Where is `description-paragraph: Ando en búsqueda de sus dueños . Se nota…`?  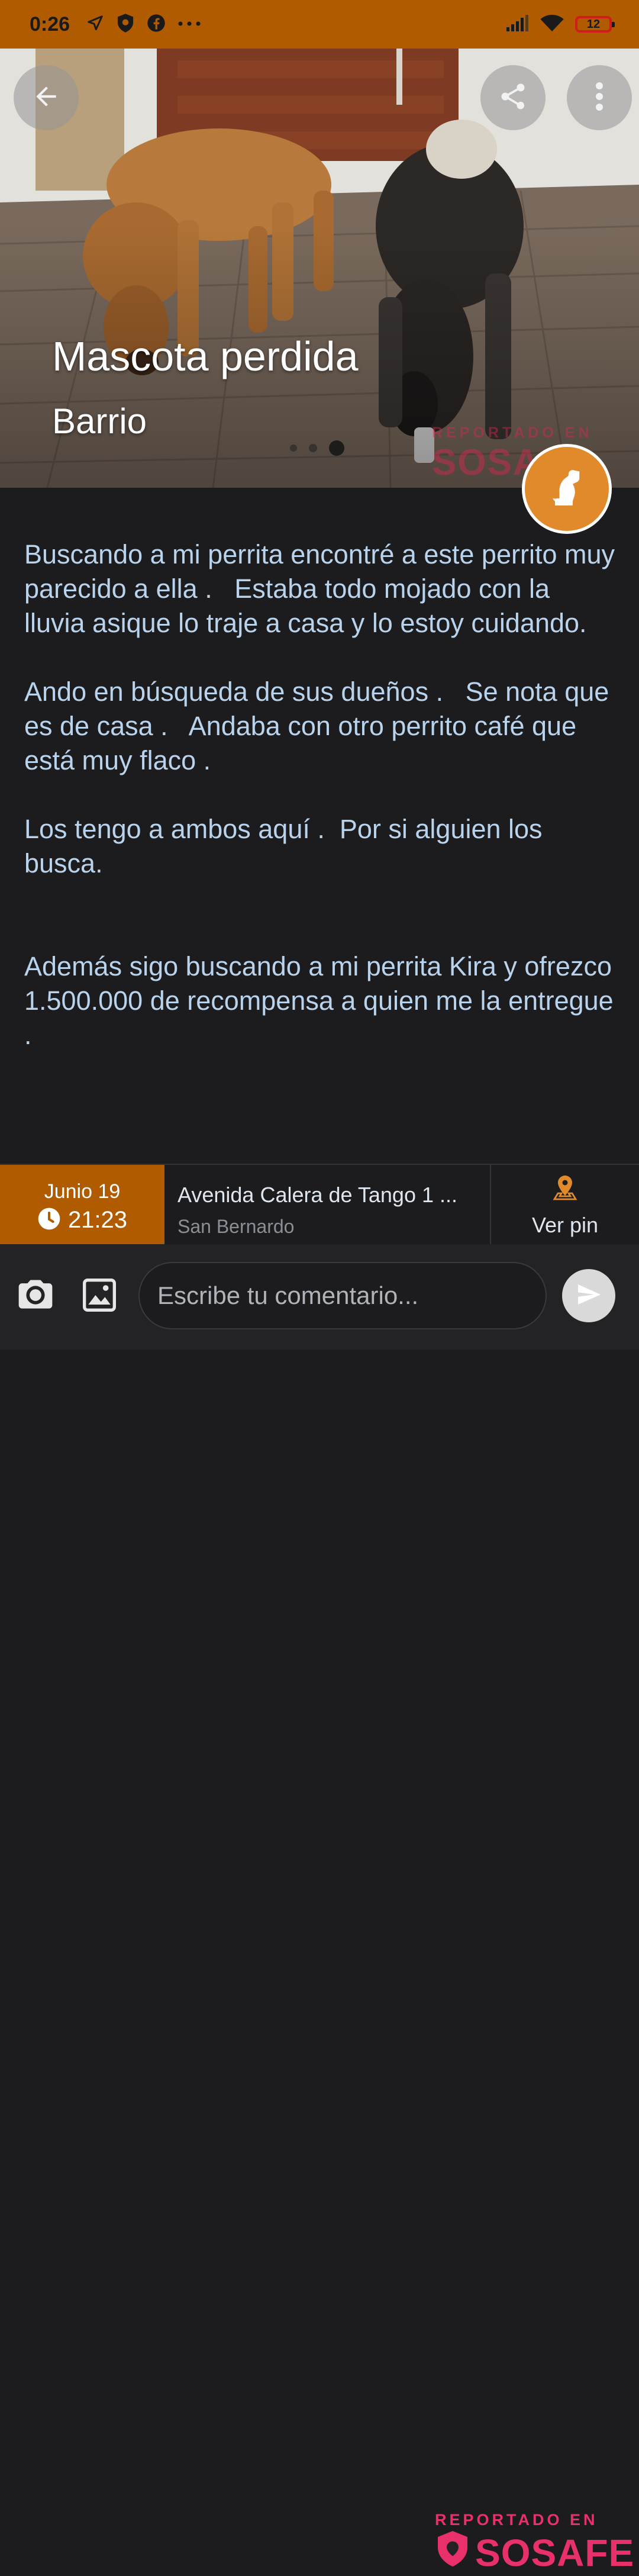 description-paragraph: Ando en búsqueda de sus dueños . Se nota… is located at coordinates (320, 726).